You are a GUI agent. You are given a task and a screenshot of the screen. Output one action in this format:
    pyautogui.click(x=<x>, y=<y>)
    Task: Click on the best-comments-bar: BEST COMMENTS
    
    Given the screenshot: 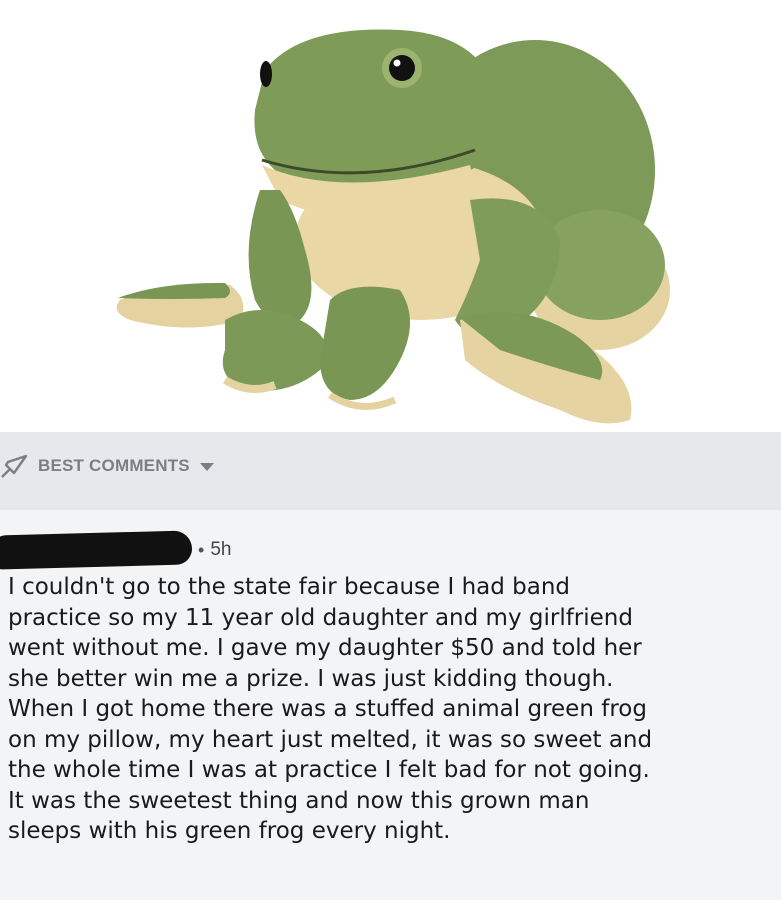 What is the action you would take?
    pyautogui.click(x=390, y=471)
    